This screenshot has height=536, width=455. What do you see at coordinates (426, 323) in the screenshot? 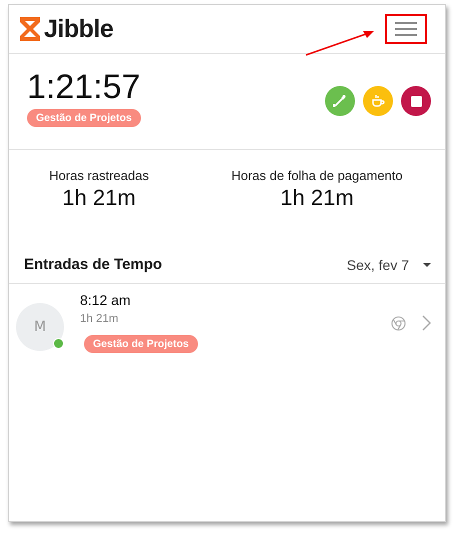
I see `chevron-right-icon` at bounding box center [426, 323].